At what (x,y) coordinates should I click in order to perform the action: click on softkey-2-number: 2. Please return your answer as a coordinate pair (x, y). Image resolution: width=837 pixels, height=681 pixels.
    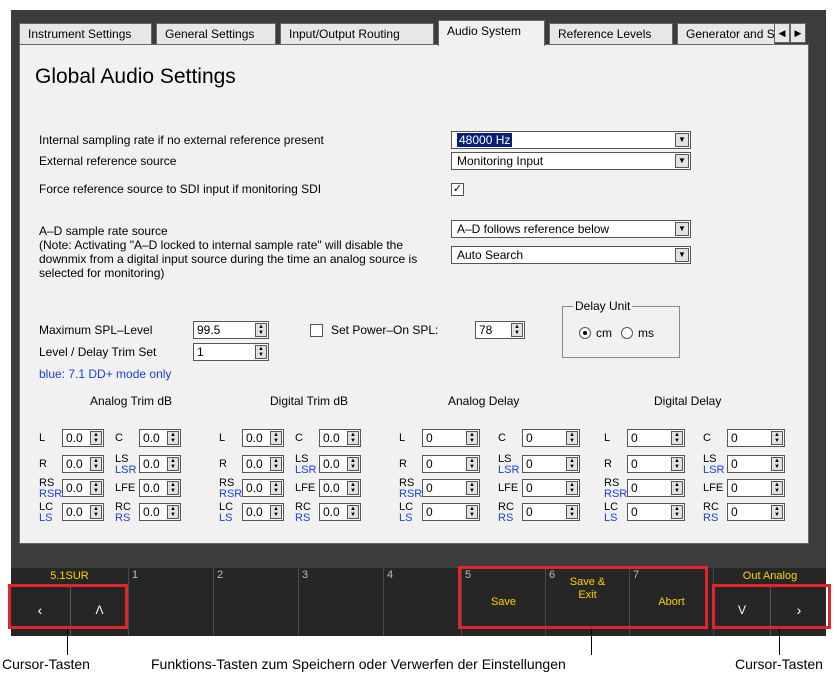
    Looking at the image, I should click on (220, 575).